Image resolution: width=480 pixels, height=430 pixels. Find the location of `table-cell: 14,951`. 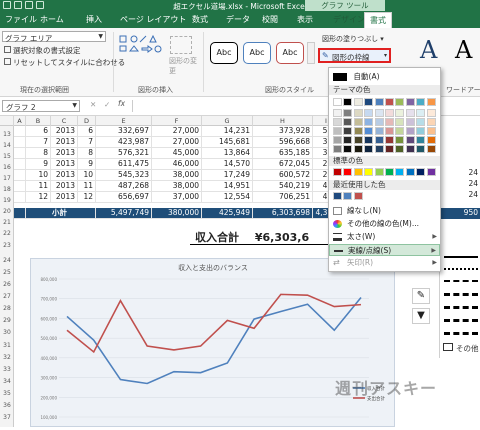

table-cell: 14,951 is located at coordinates (227, 186).